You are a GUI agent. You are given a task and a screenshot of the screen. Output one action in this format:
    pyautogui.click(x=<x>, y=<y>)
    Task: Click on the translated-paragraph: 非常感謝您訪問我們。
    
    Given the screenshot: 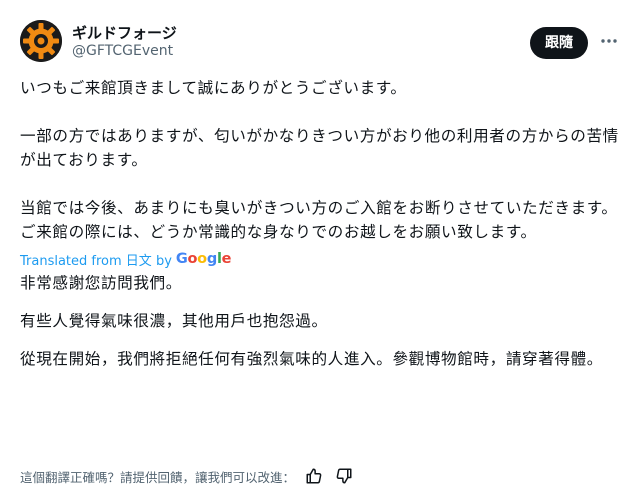 What is the action you would take?
    pyautogui.click(x=101, y=283)
    